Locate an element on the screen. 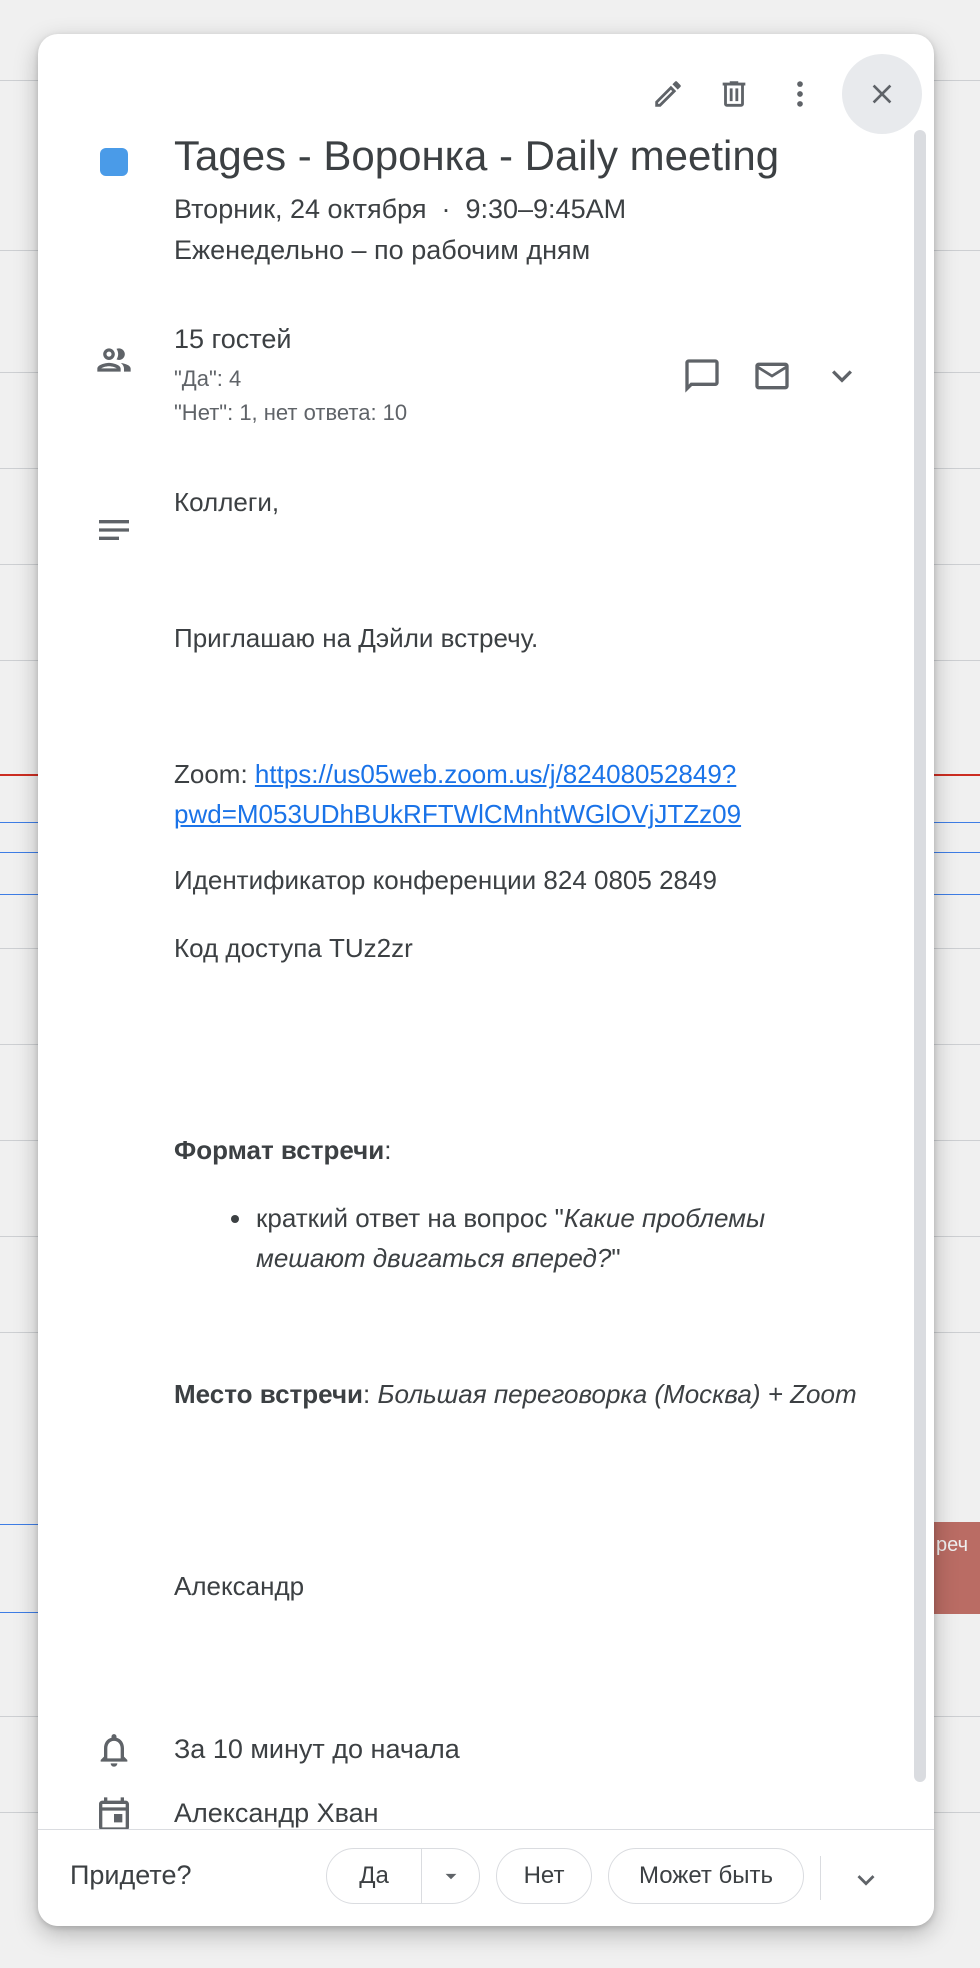  rsvp-footer: Придете? Да Нет Может быть is located at coordinates (486, 1877).